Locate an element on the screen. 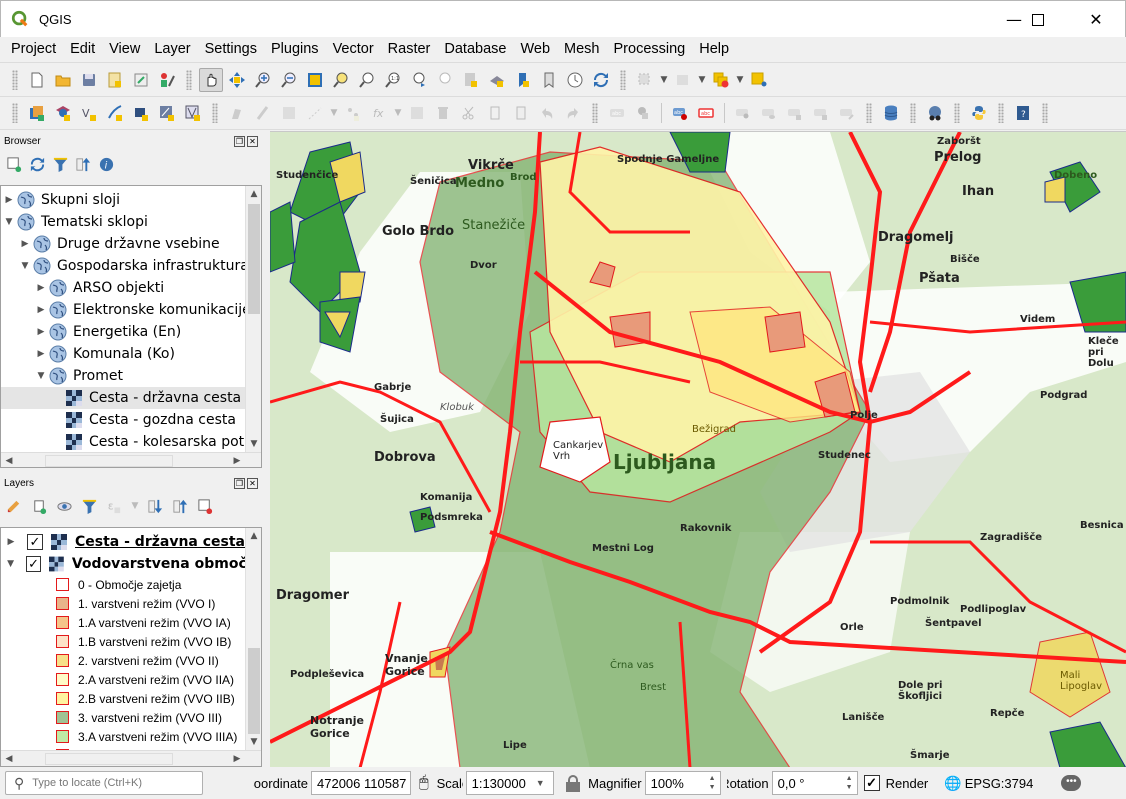  delete-selected-button is located at coordinates (443, 113).